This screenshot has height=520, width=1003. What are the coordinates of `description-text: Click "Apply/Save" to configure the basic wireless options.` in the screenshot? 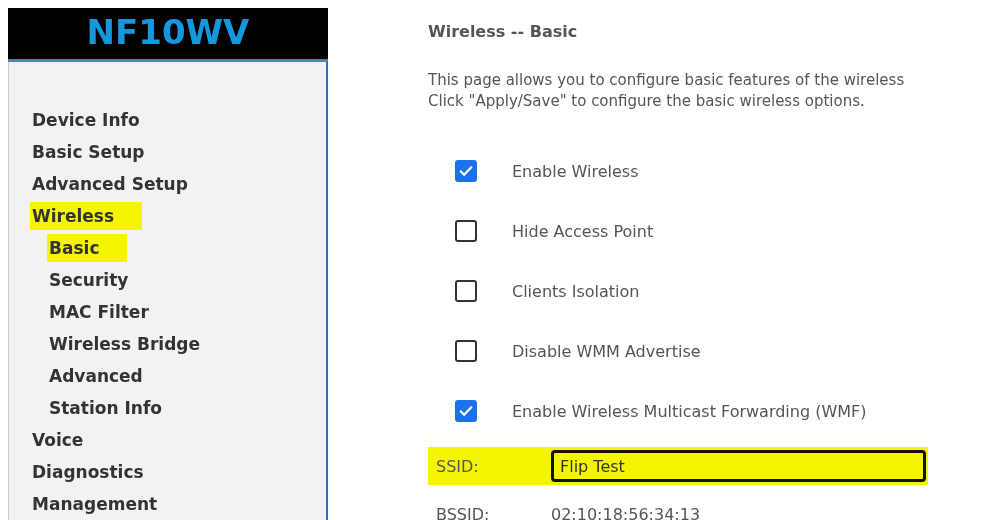 It's located at (647, 101).